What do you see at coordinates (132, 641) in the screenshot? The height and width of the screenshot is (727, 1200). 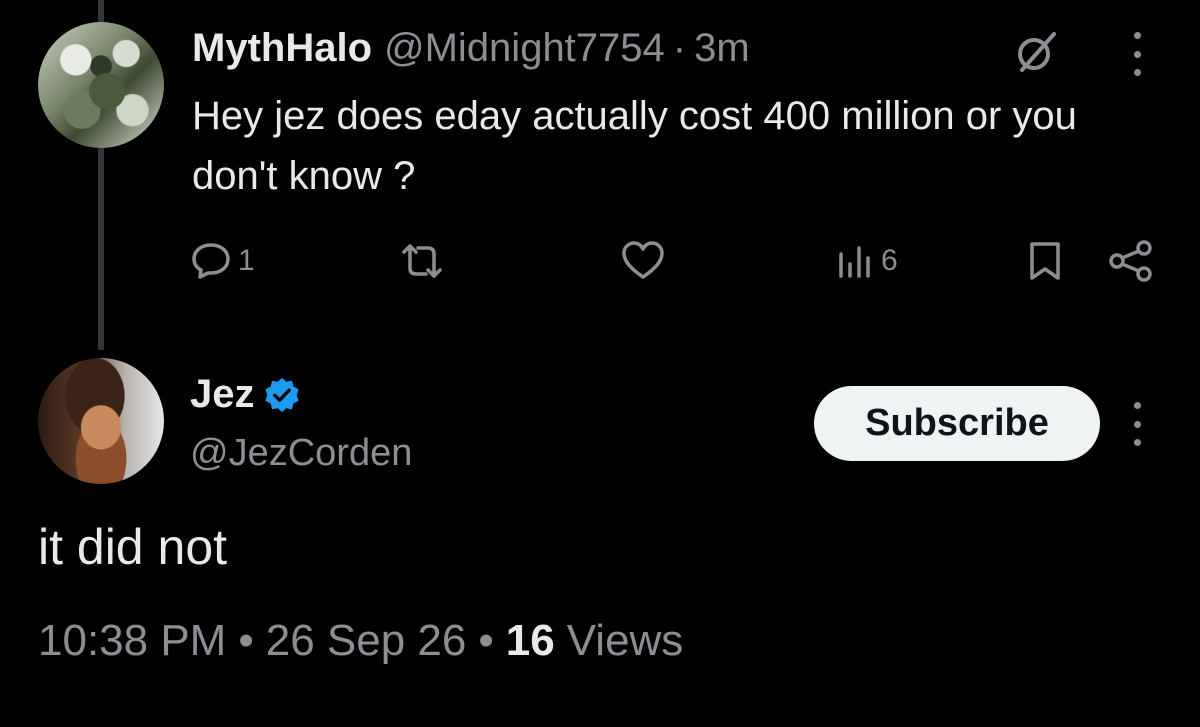 I see `tweet-timestamp: 10:38 PM` at bounding box center [132, 641].